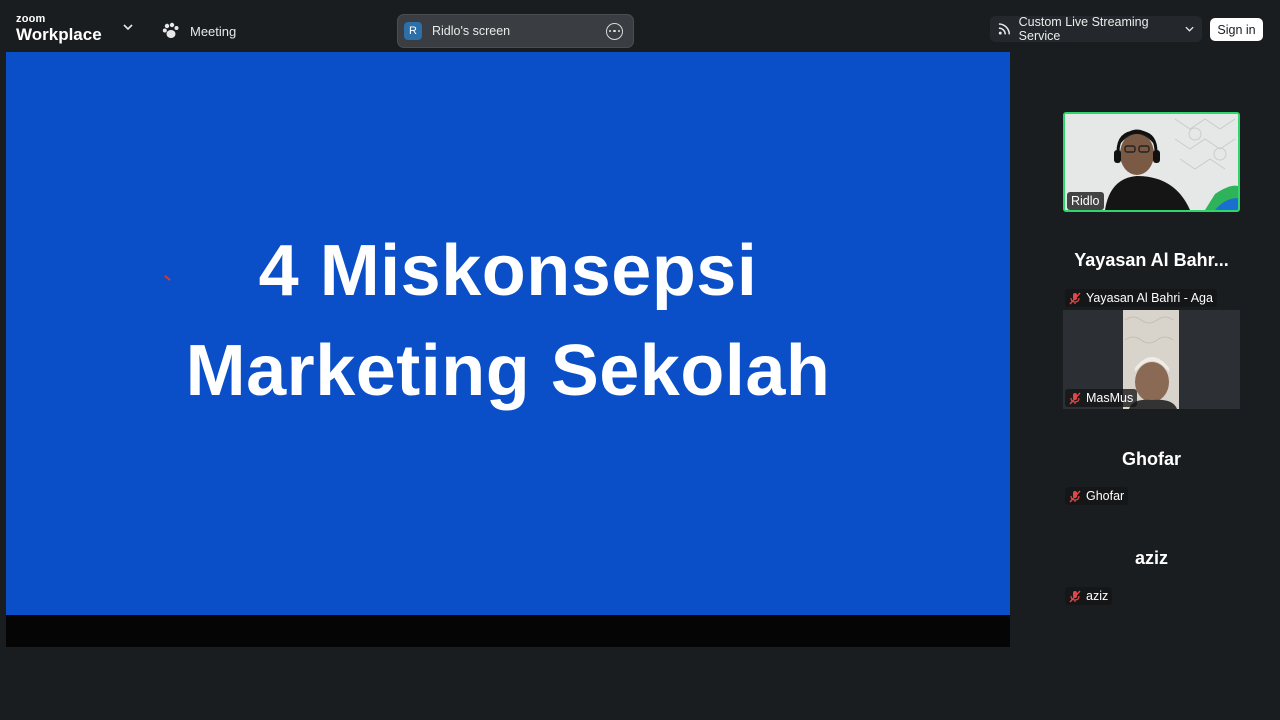 This screenshot has width=1280, height=720. I want to click on participant-name-tag: aziz, so click(1089, 596).